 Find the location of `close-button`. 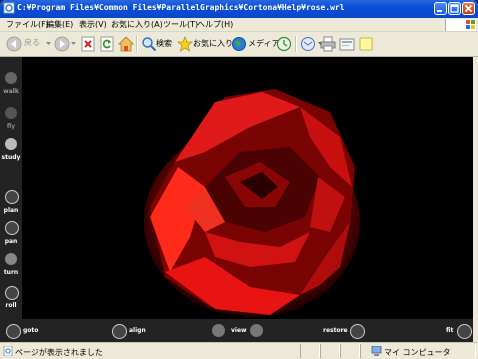

close-button is located at coordinates (468, 8).